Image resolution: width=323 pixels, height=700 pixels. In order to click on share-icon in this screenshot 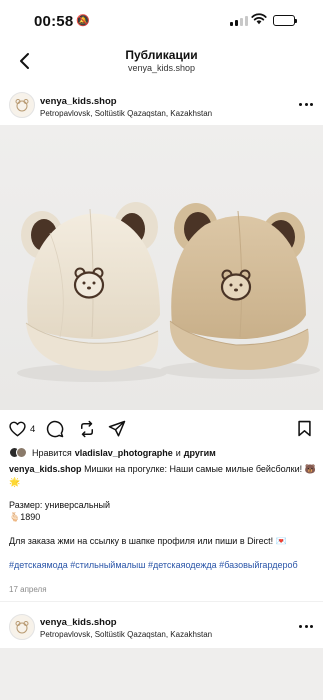, I will do `click(117, 429)`.